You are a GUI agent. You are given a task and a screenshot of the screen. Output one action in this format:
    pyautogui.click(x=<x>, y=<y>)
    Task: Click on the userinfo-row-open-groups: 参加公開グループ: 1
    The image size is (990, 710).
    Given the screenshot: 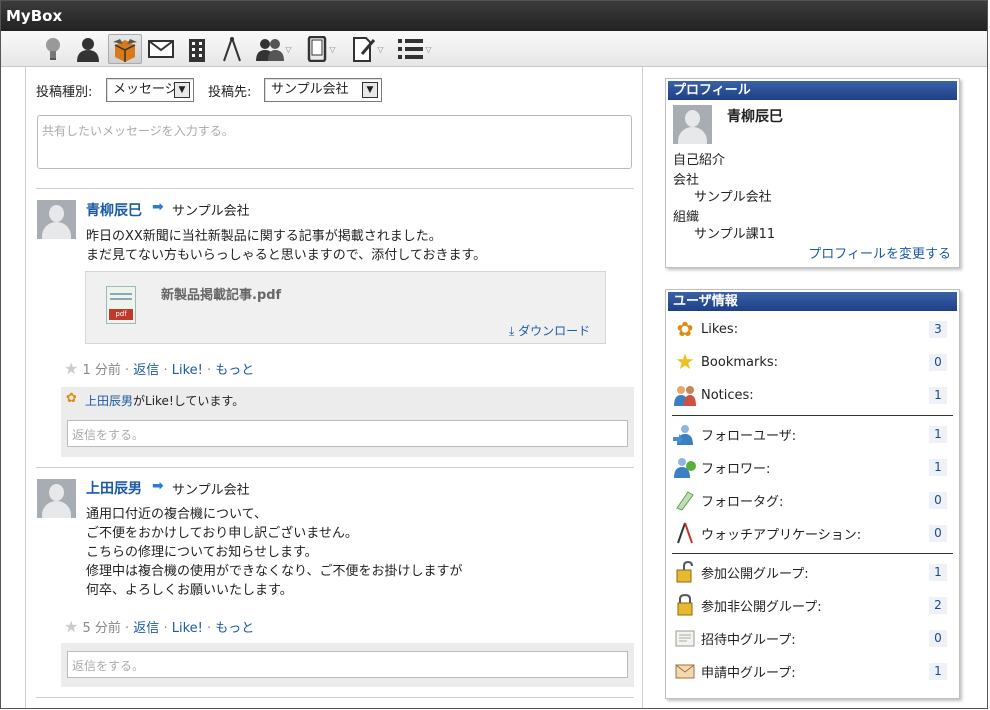 What is the action you would take?
    pyautogui.click(x=812, y=572)
    